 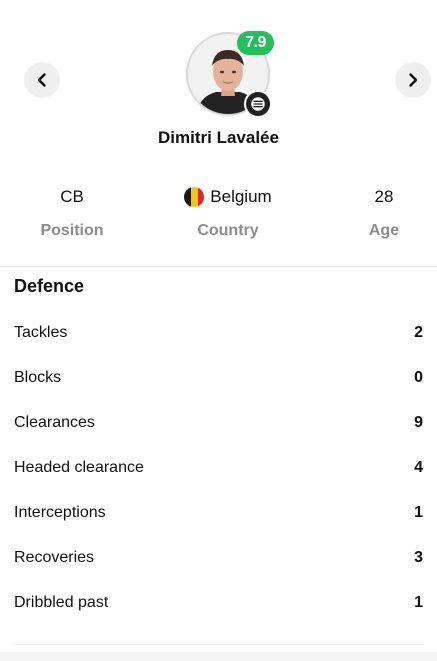 I want to click on stat-label: Headed clearance, so click(x=79, y=467).